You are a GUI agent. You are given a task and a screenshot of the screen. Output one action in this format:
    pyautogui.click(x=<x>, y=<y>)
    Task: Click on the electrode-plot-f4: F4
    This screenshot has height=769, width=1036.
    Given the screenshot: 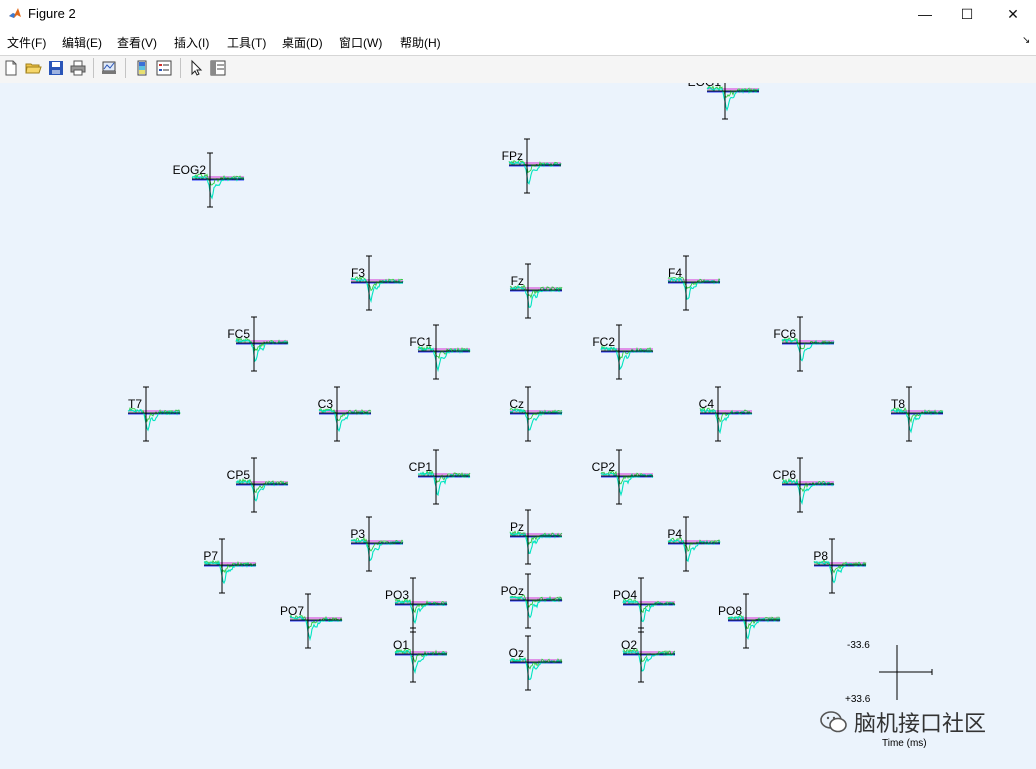 What is the action you would take?
    pyautogui.click(x=694, y=283)
    